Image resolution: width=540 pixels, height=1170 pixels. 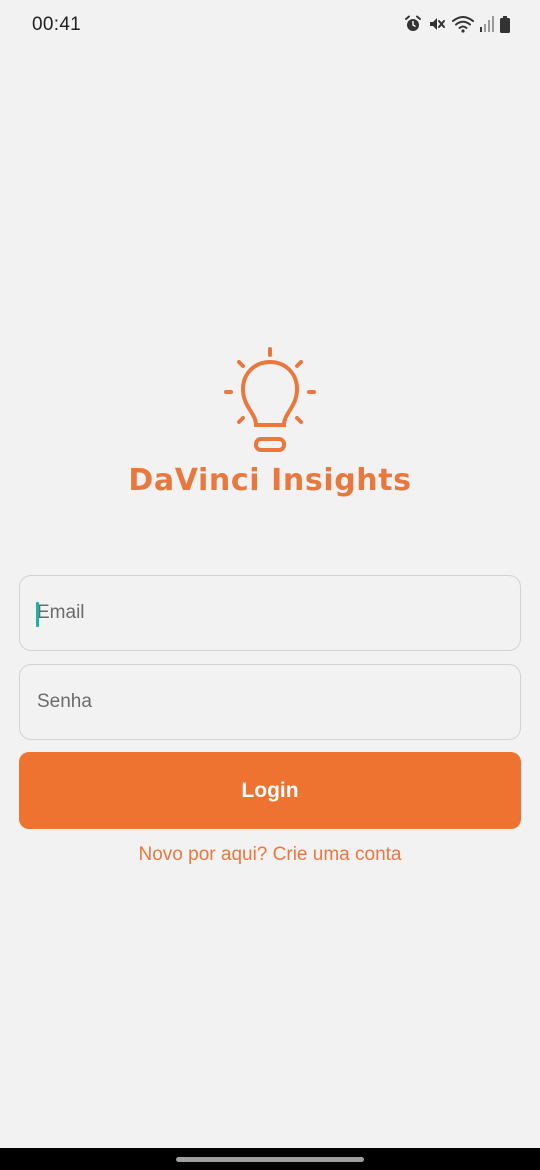 I want to click on email-field, so click(x=270, y=613).